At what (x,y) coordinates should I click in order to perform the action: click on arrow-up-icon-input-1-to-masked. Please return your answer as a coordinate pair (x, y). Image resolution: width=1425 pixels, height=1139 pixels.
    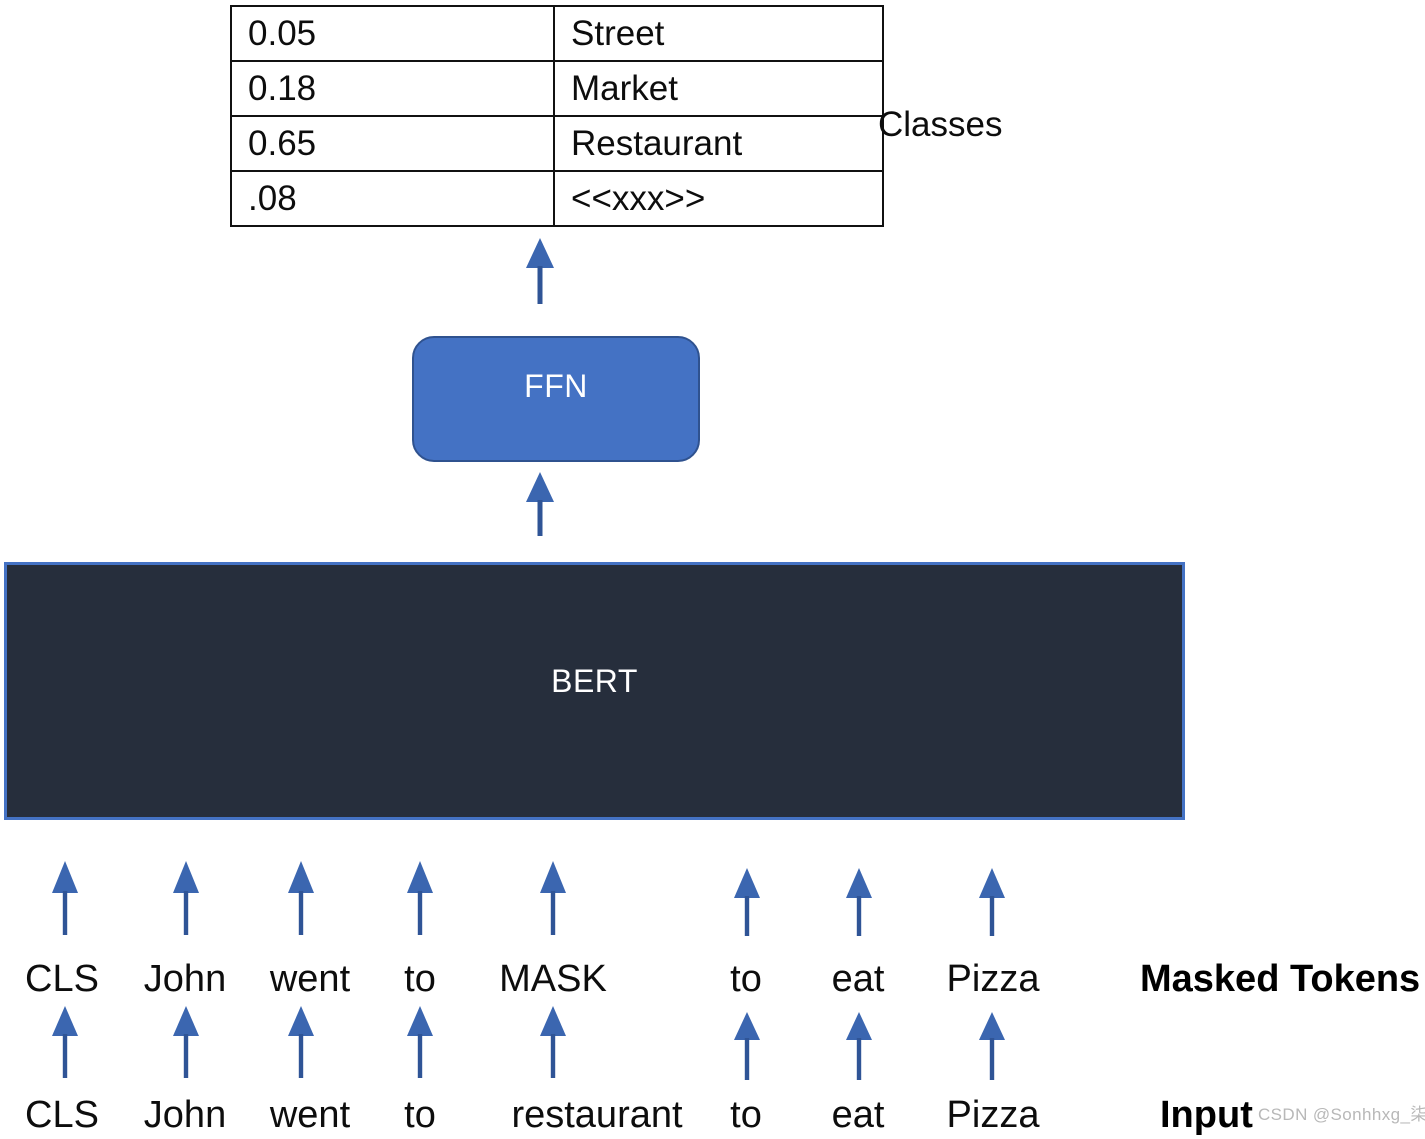
    Looking at the image, I should click on (186, 1042).